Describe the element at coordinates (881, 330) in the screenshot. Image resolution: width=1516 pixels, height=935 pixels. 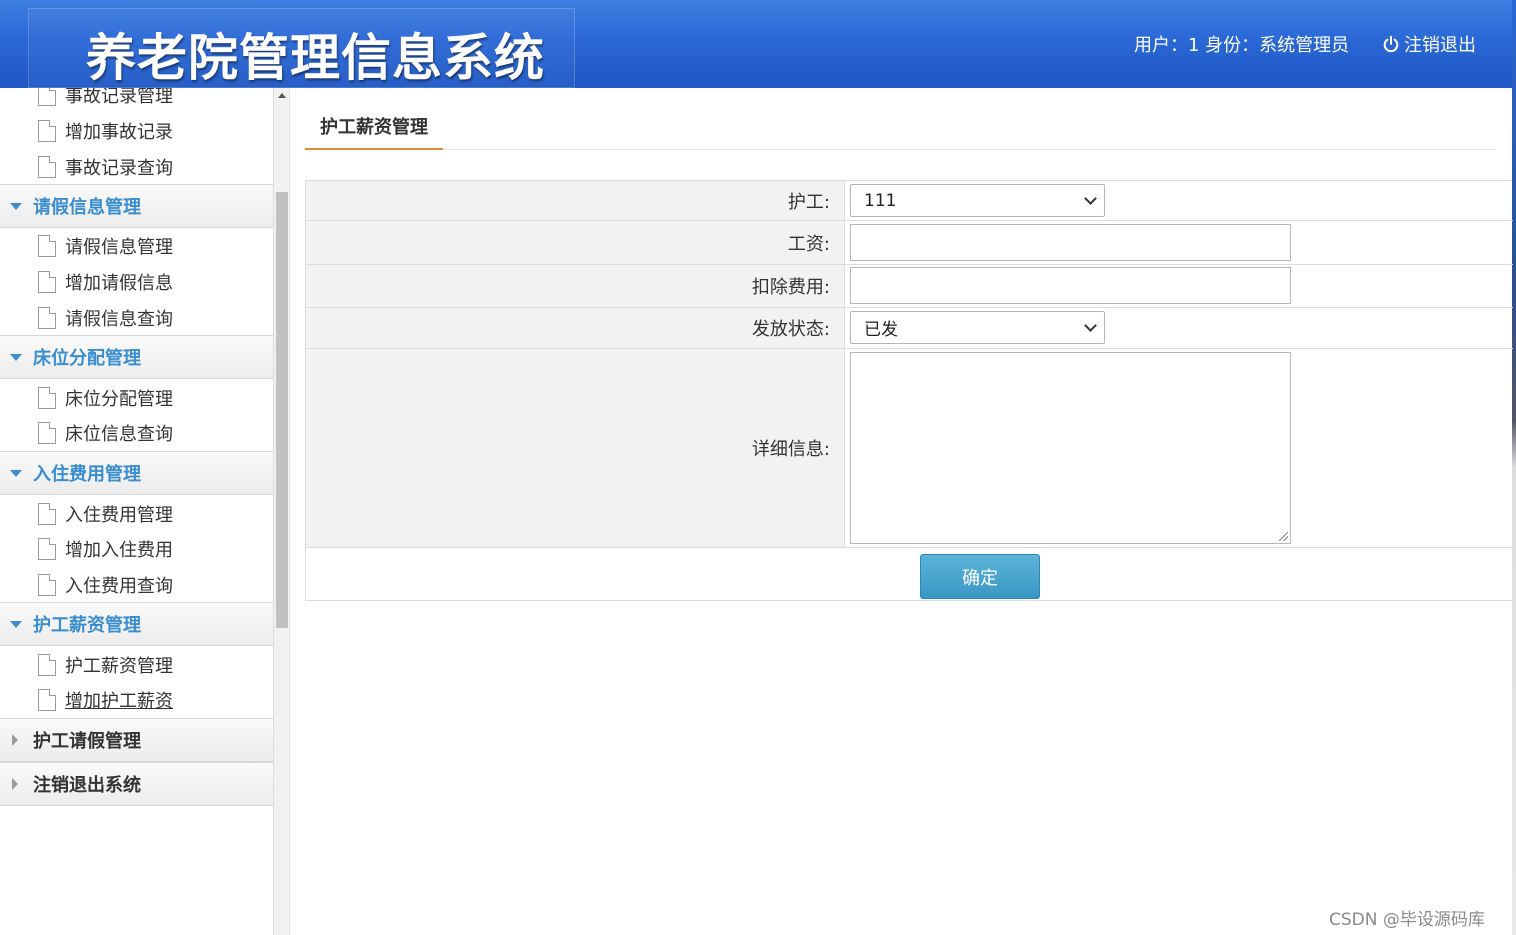
I see `status-select-value: 已发` at that location.